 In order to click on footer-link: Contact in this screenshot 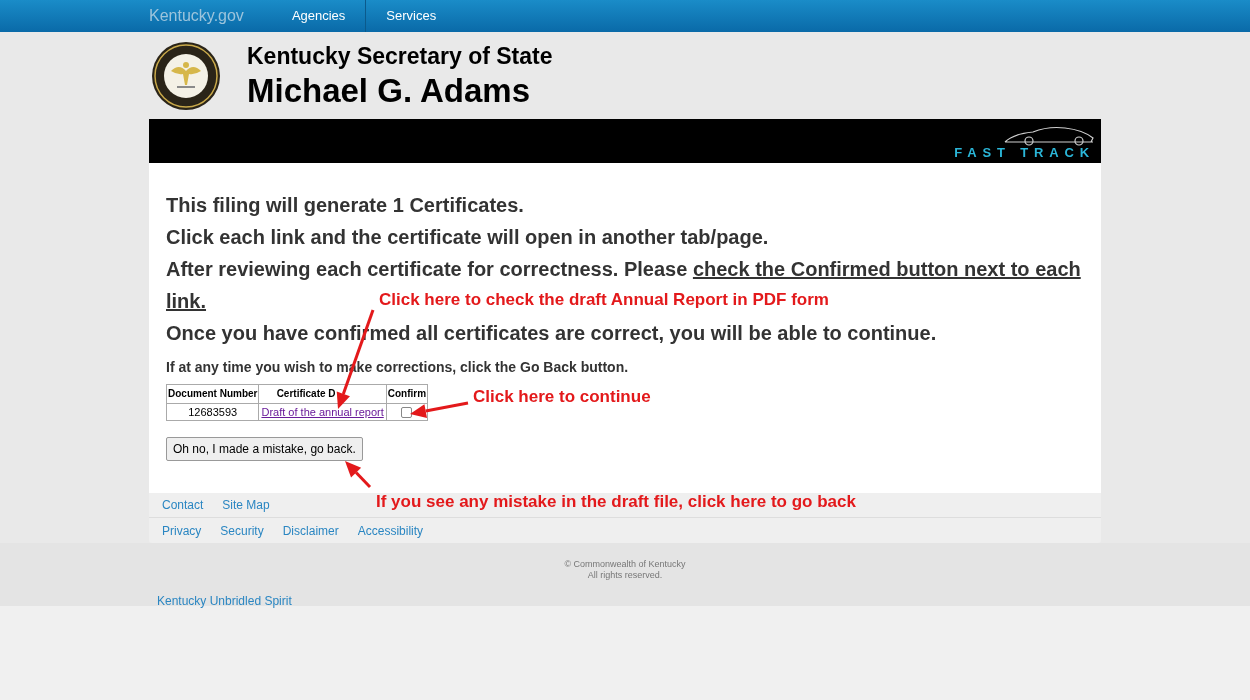, I will do `click(183, 505)`.